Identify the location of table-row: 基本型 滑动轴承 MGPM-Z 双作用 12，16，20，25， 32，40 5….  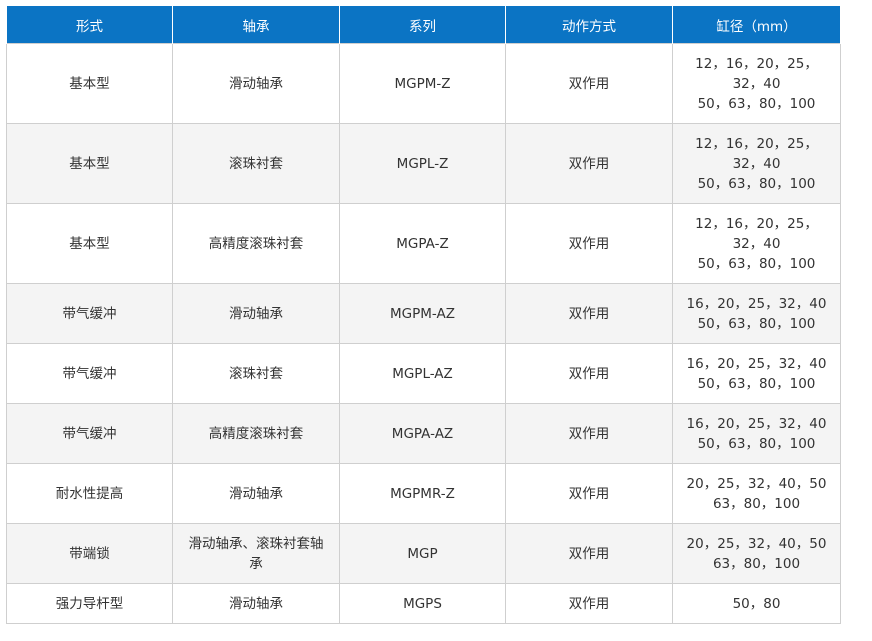
(423, 83).